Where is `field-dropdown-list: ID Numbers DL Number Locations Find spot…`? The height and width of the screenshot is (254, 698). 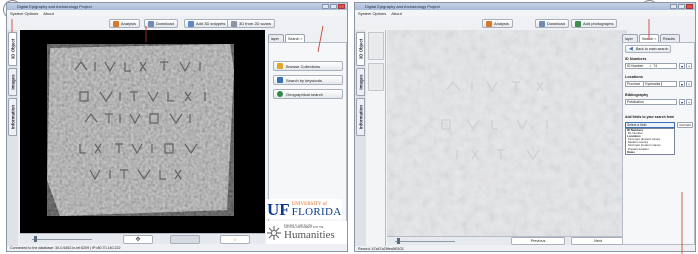
field-dropdown-list: ID Numbers DL Number Locations Find spot… is located at coordinates (650, 141).